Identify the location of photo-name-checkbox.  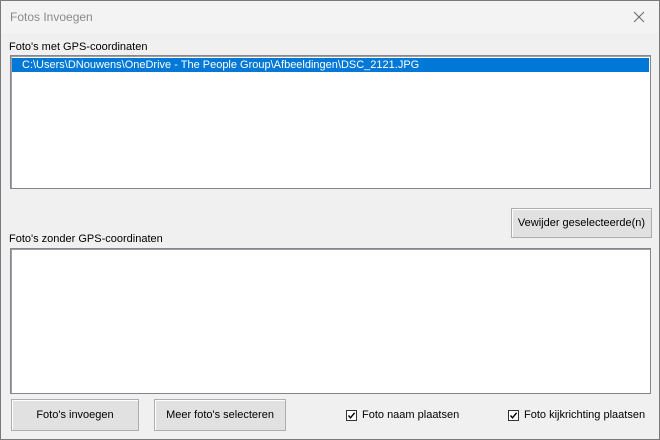
(351, 415).